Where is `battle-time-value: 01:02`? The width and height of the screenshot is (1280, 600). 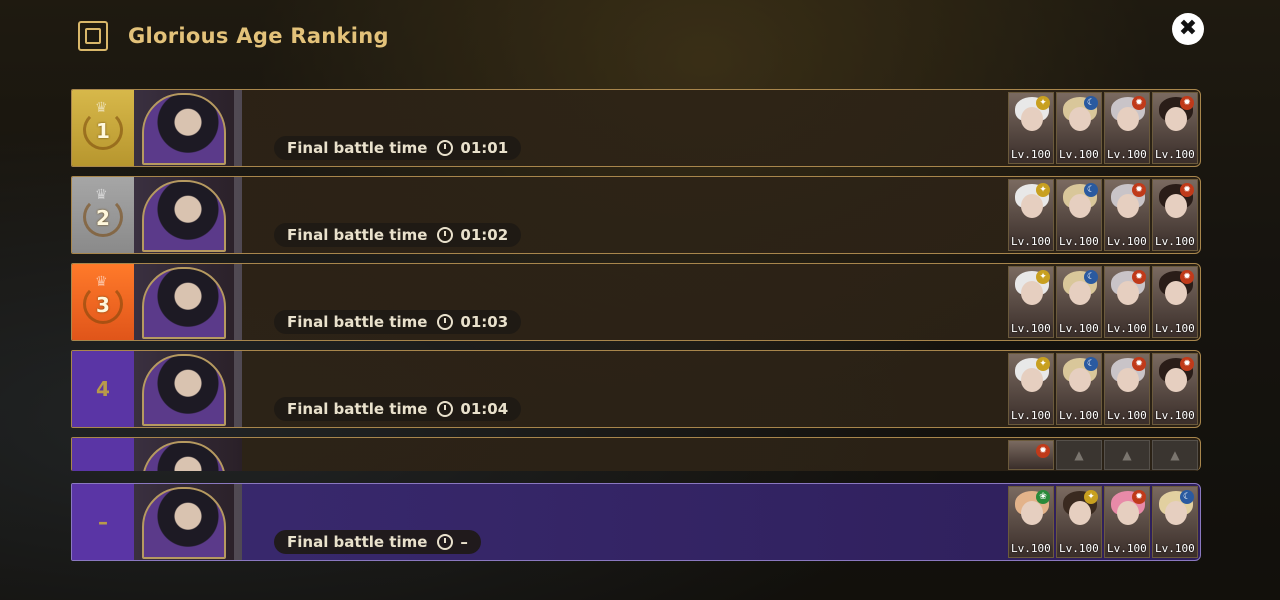 battle-time-value: 01:02 is located at coordinates (484, 235).